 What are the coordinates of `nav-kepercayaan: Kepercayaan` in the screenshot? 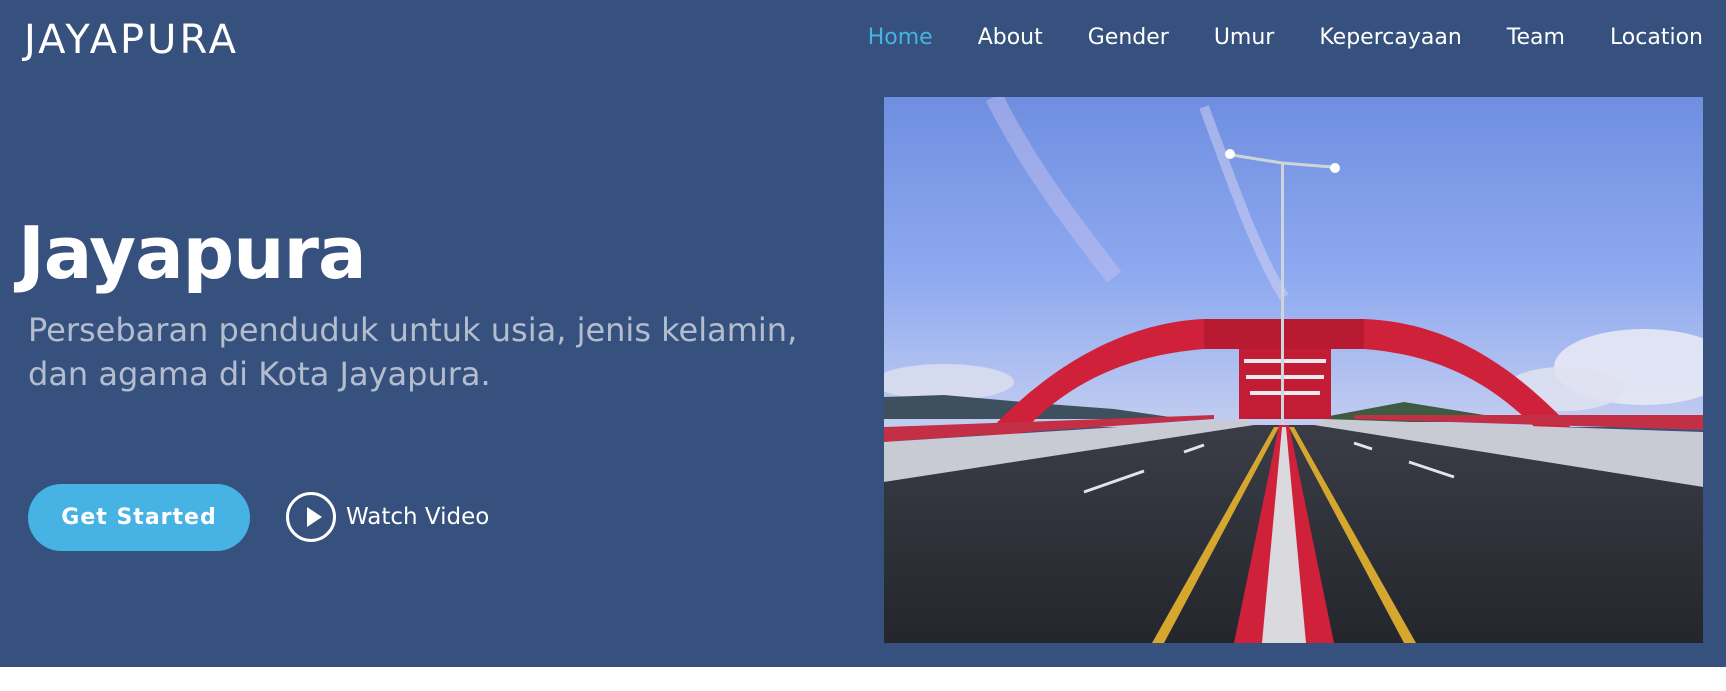 It's located at (1390, 38).